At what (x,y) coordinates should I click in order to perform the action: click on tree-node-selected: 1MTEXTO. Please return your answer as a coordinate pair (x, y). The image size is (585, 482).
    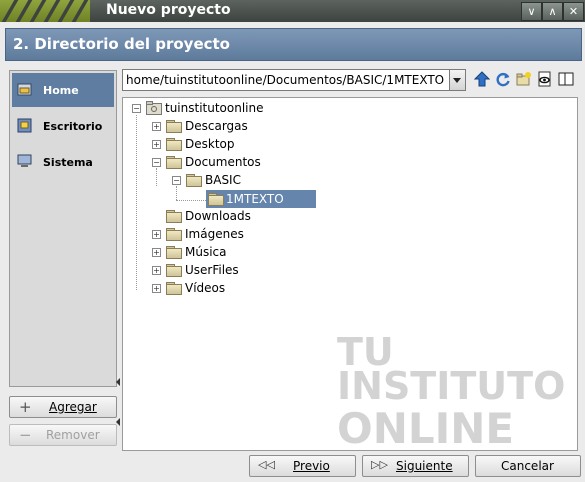
    Looking at the image, I should click on (261, 199).